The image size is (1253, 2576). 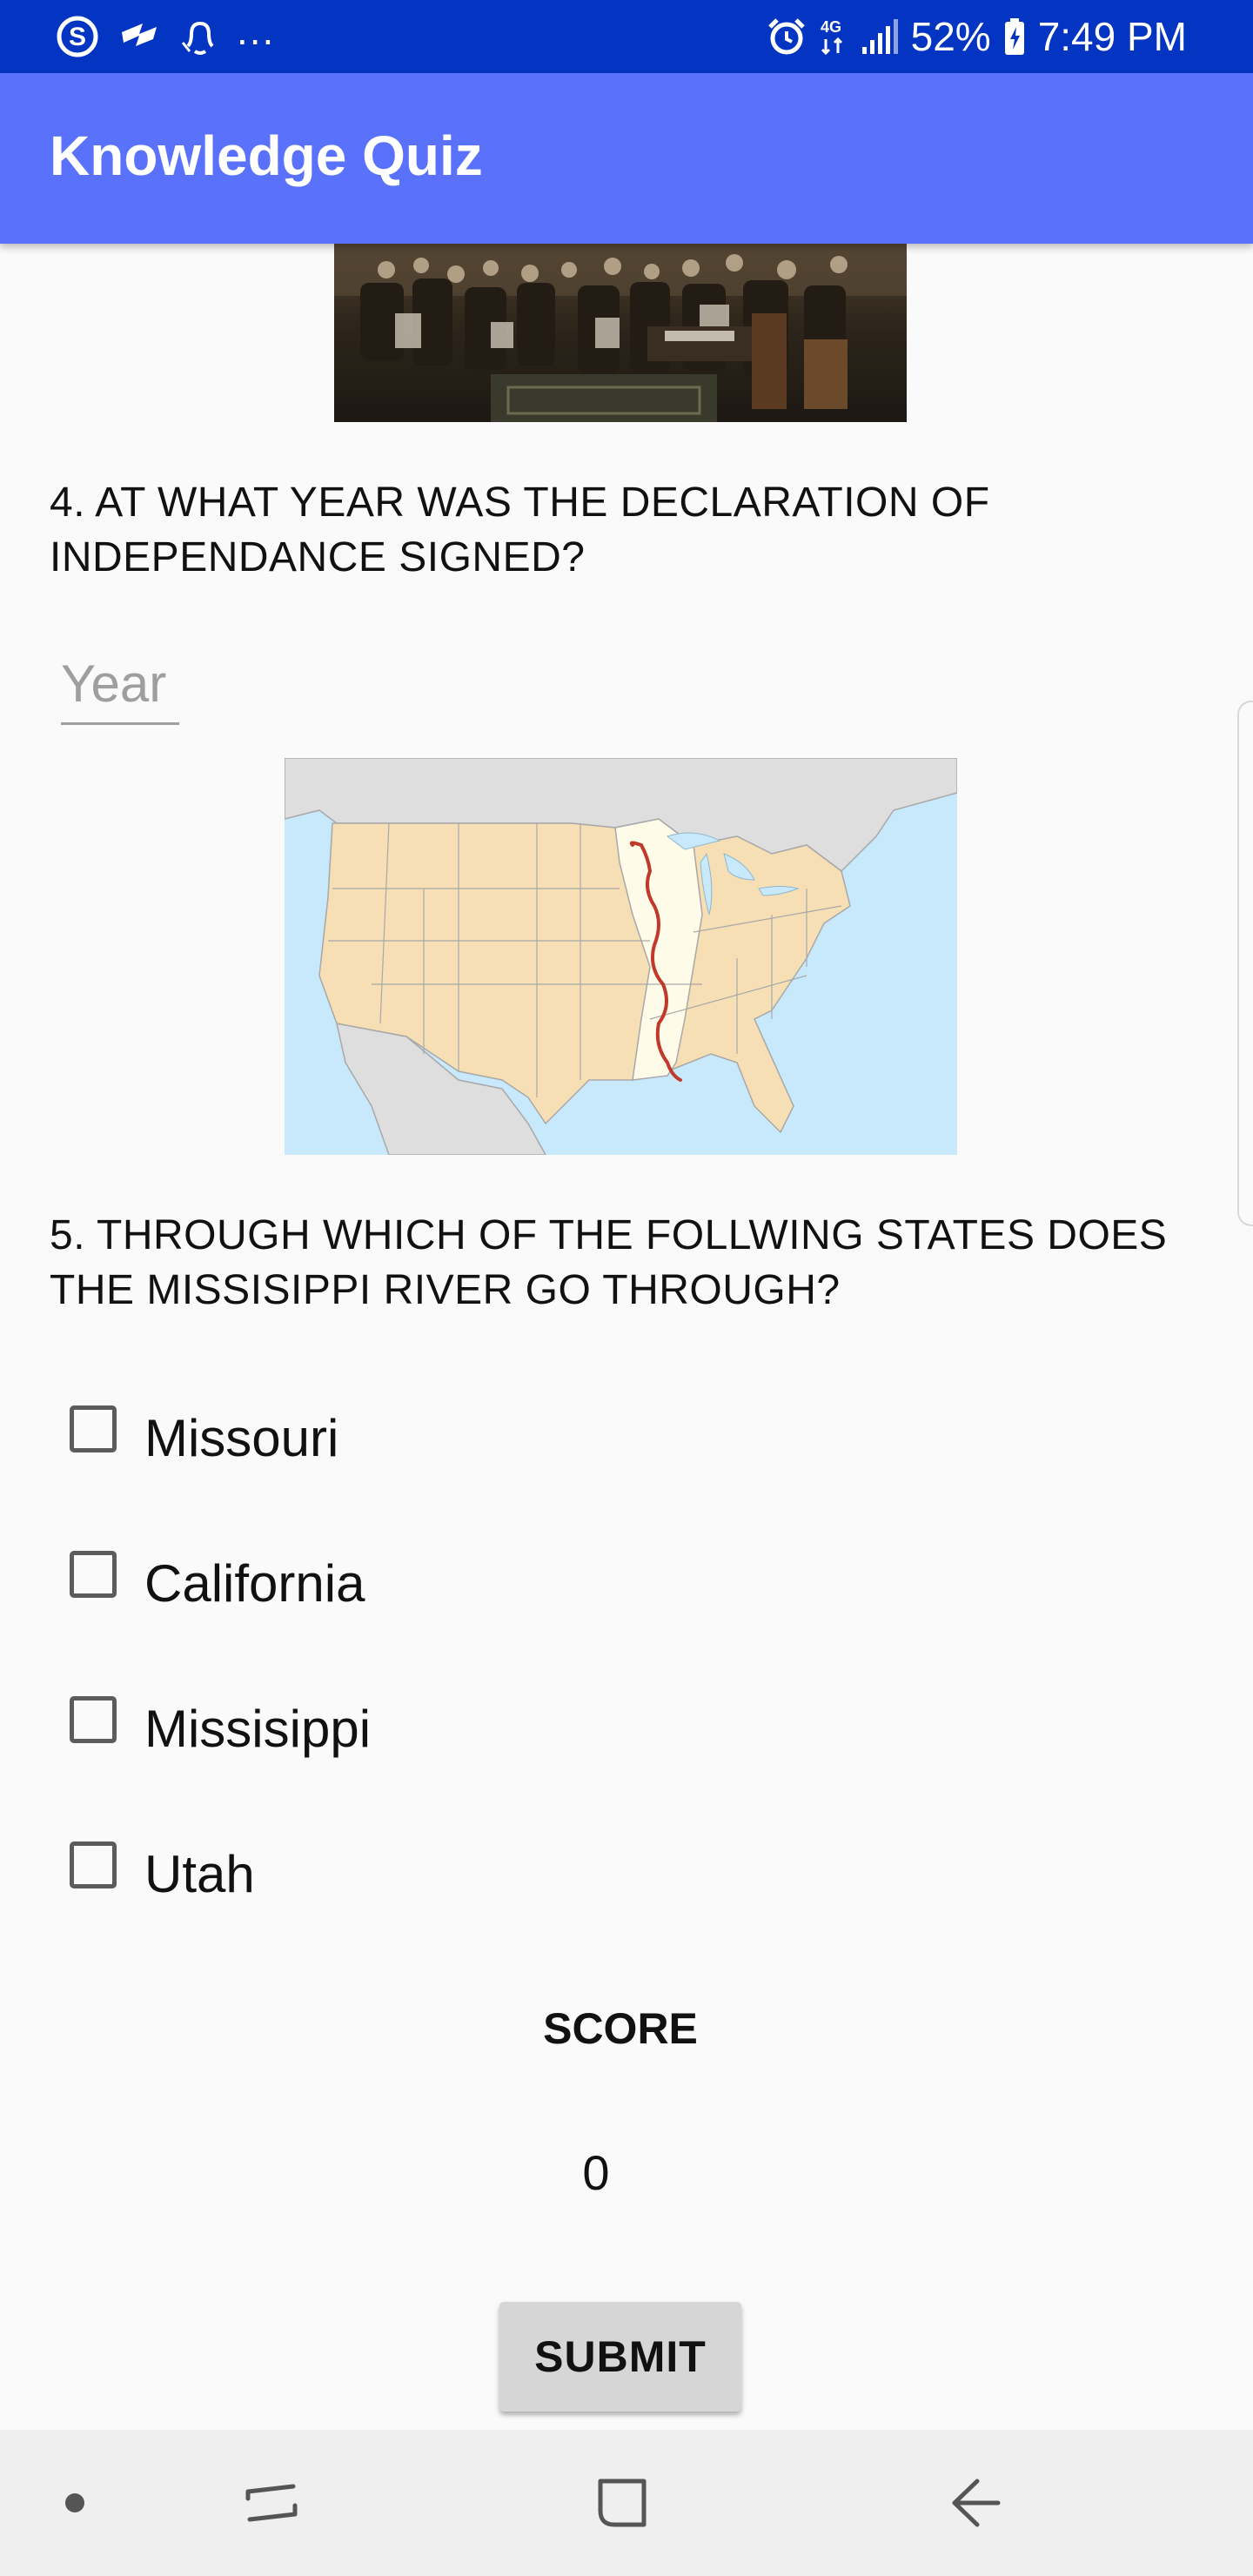 I want to click on checkbox-utah, so click(x=93, y=1864).